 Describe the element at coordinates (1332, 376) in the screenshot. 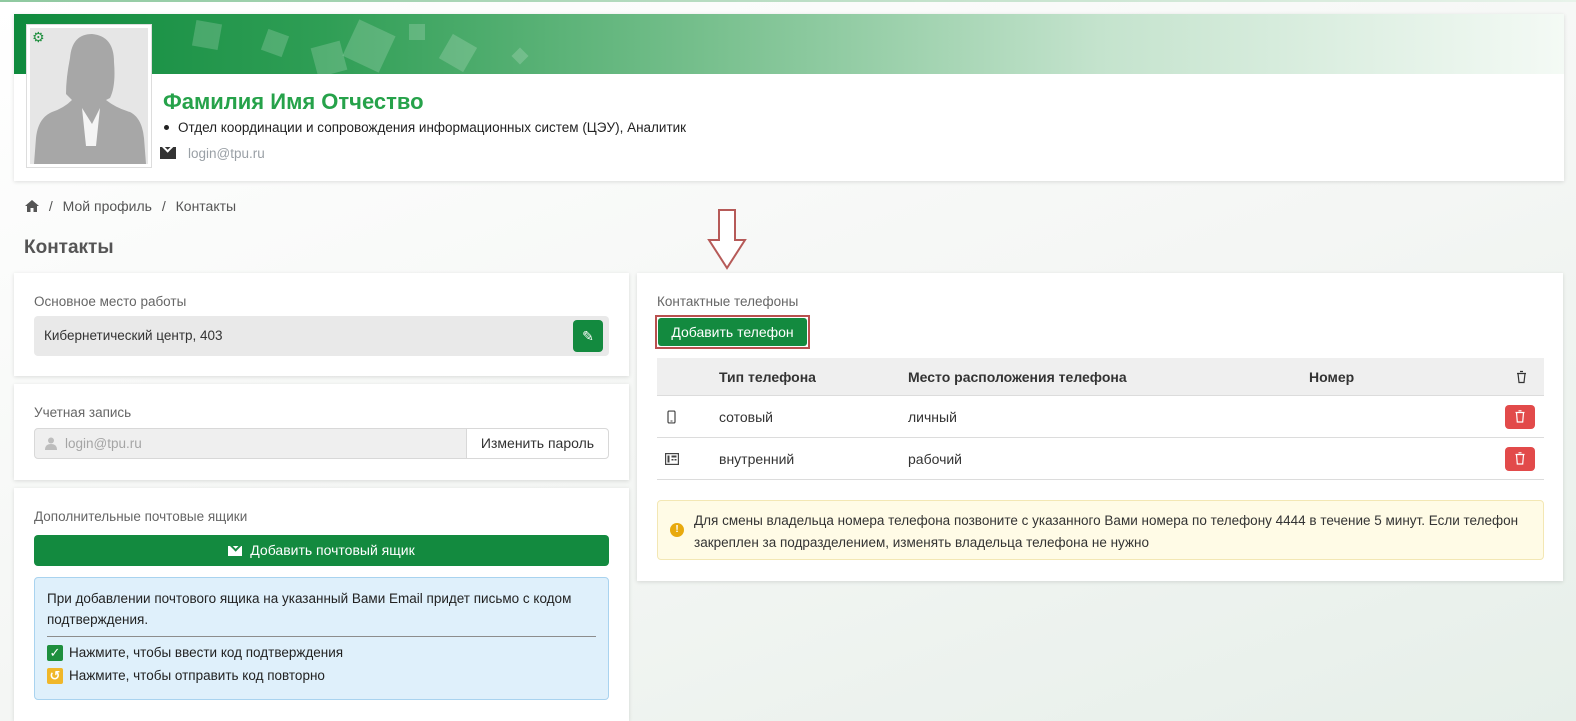

I see `column-phone-number: Номер` at that location.